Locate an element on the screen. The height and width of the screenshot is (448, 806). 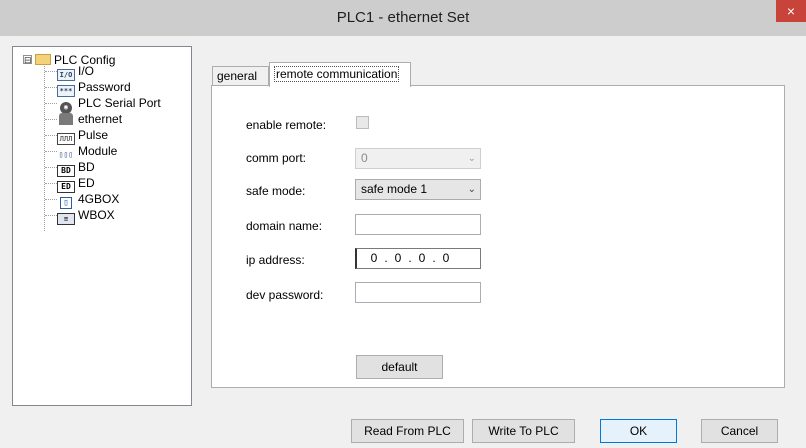
tree-item-ethernet: ethernet is located at coordinates (89, 119).